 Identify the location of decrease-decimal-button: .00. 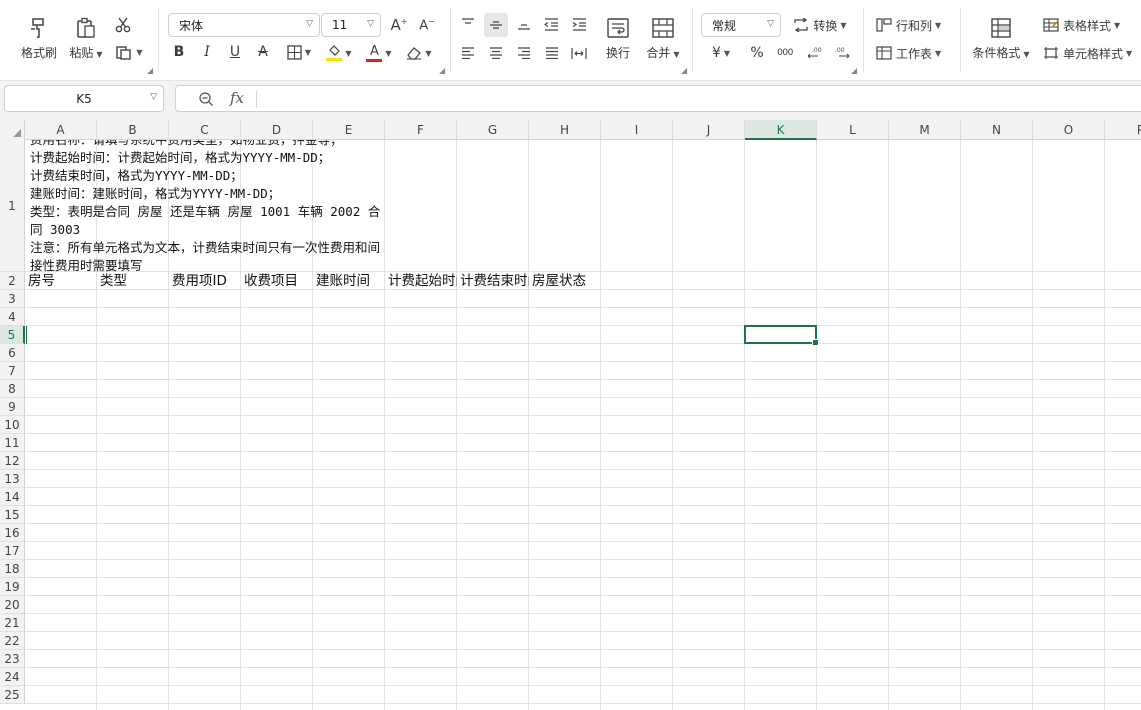
(814, 53).